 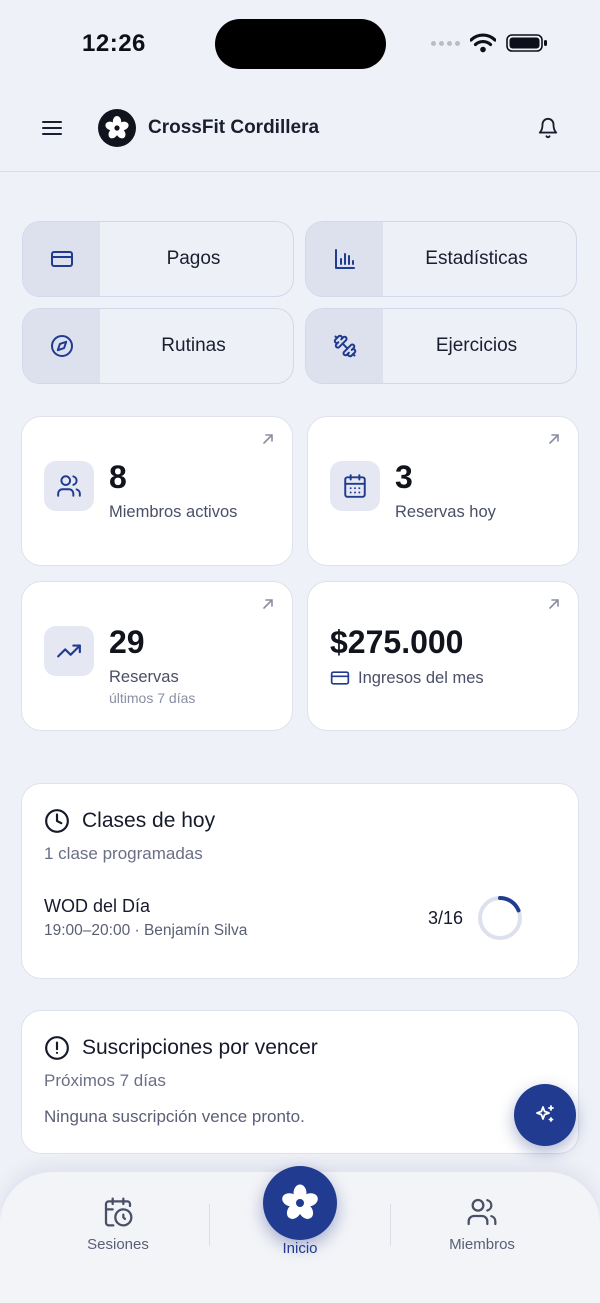 What do you see at coordinates (344, 346) in the screenshot?
I see `dumbbell-icon` at bounding box center [344, 346].